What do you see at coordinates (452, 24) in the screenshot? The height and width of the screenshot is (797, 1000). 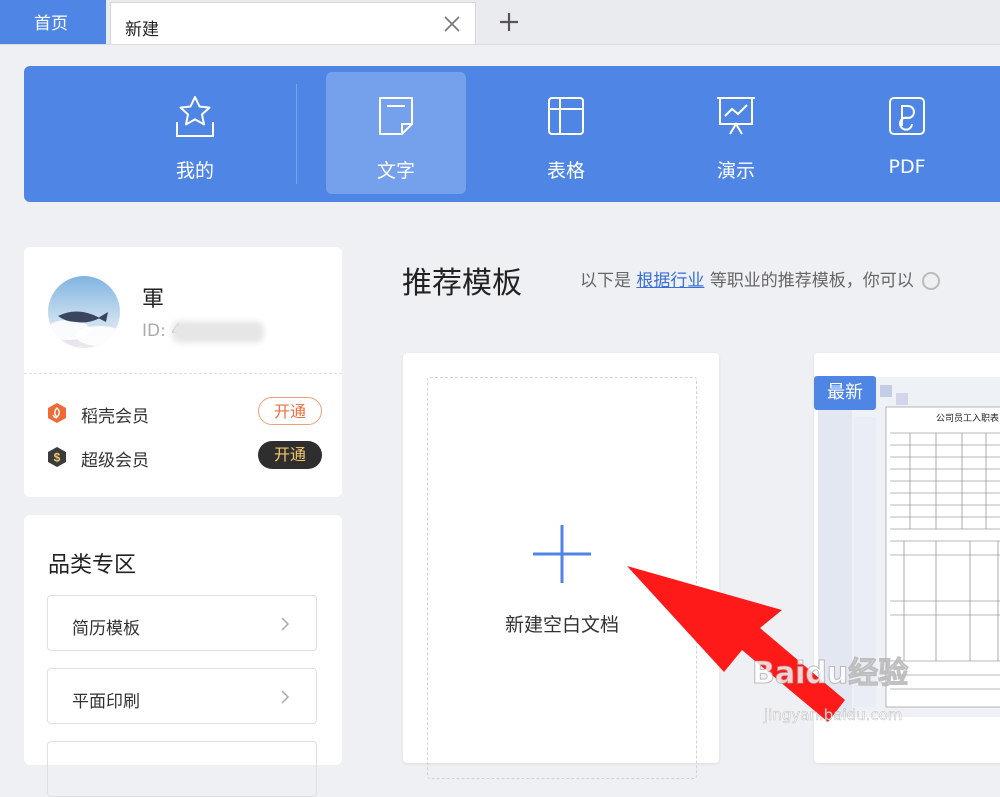 I see `close-icon` at bounding box center [452, 24].